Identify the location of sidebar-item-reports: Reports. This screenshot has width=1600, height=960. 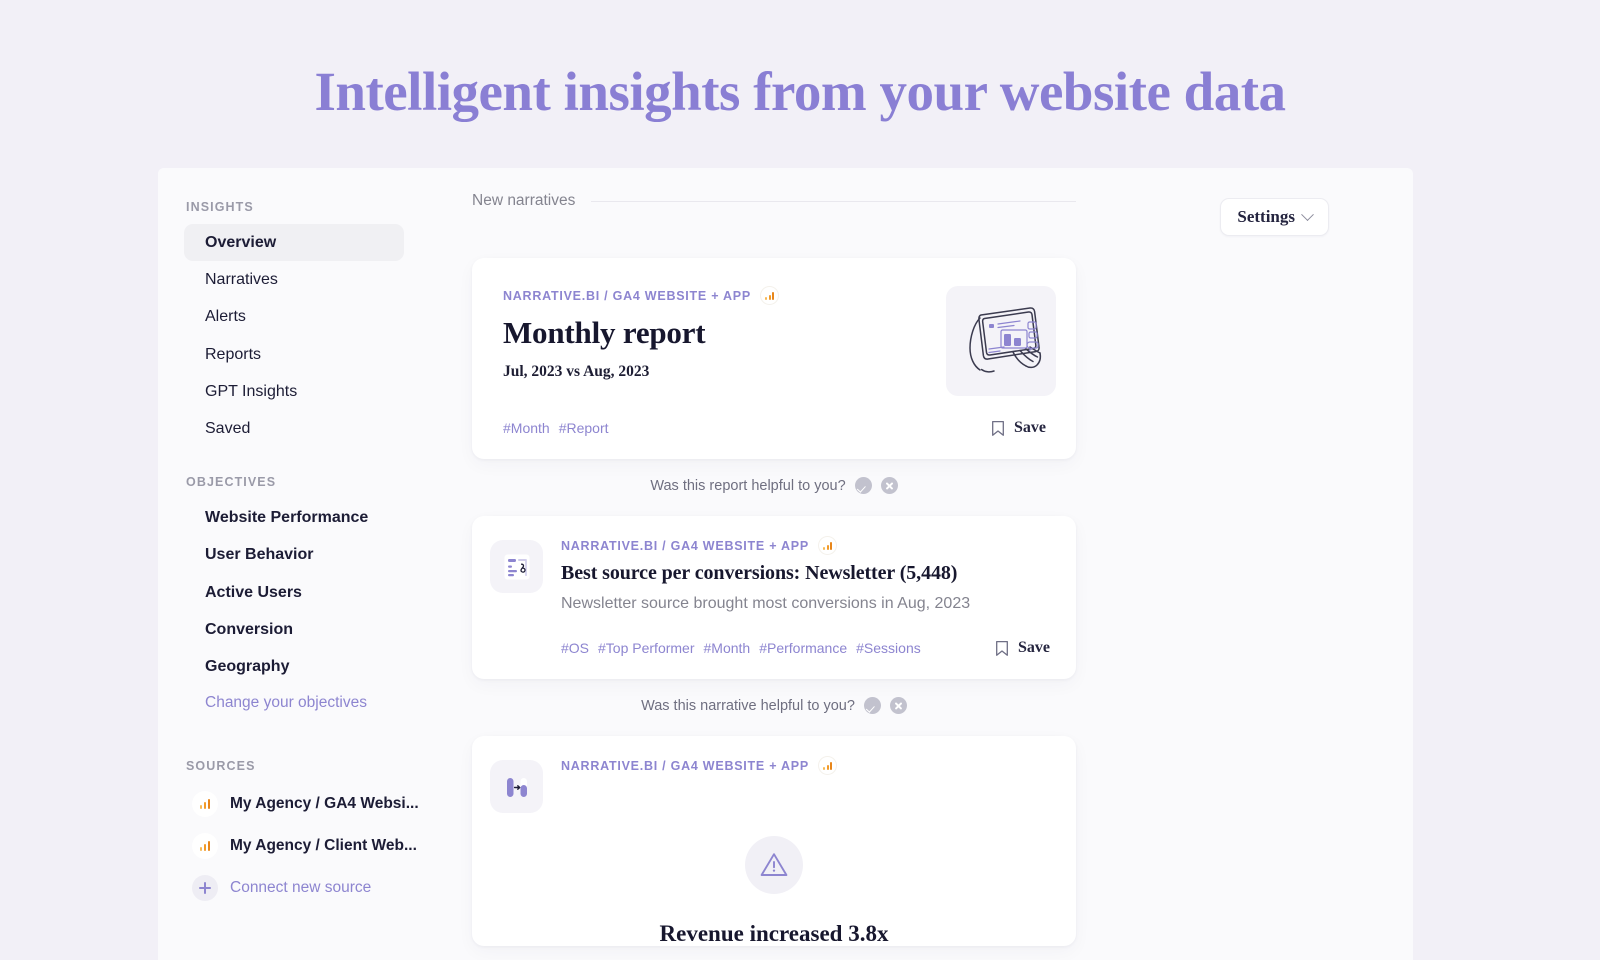
(294, 354).